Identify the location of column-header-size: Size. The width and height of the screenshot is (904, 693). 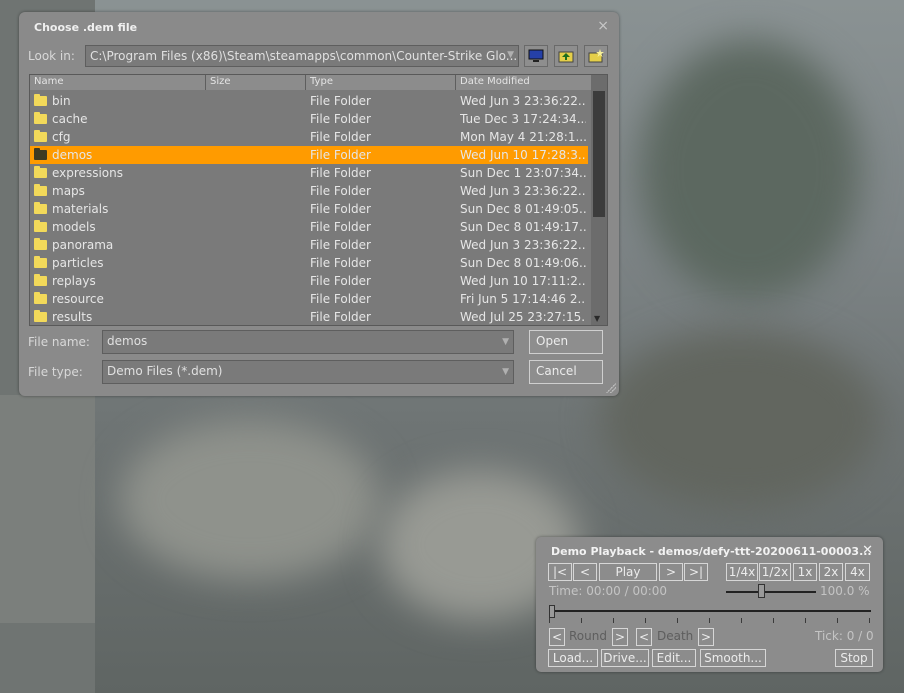
(256, 82).